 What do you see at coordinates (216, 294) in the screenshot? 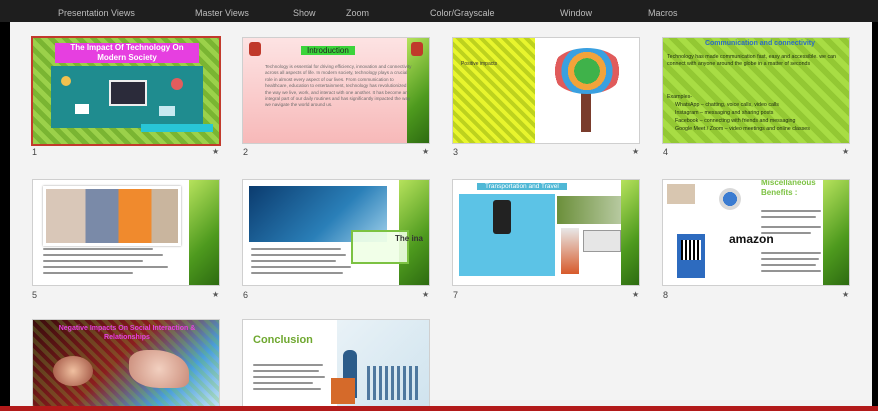
I see `slide-5-star-icon: ★` at bounding box center [216, 294].